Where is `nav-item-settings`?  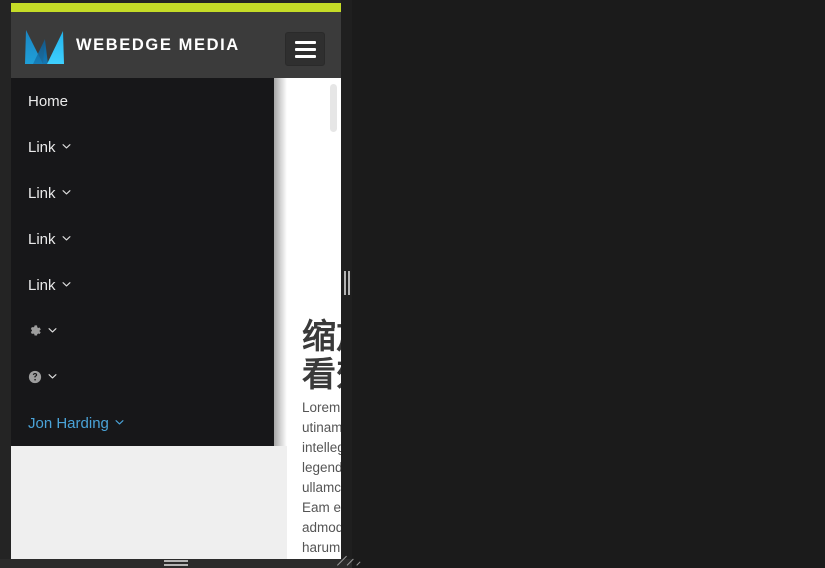 nav-item-settings is located at coordinates (142, 331).